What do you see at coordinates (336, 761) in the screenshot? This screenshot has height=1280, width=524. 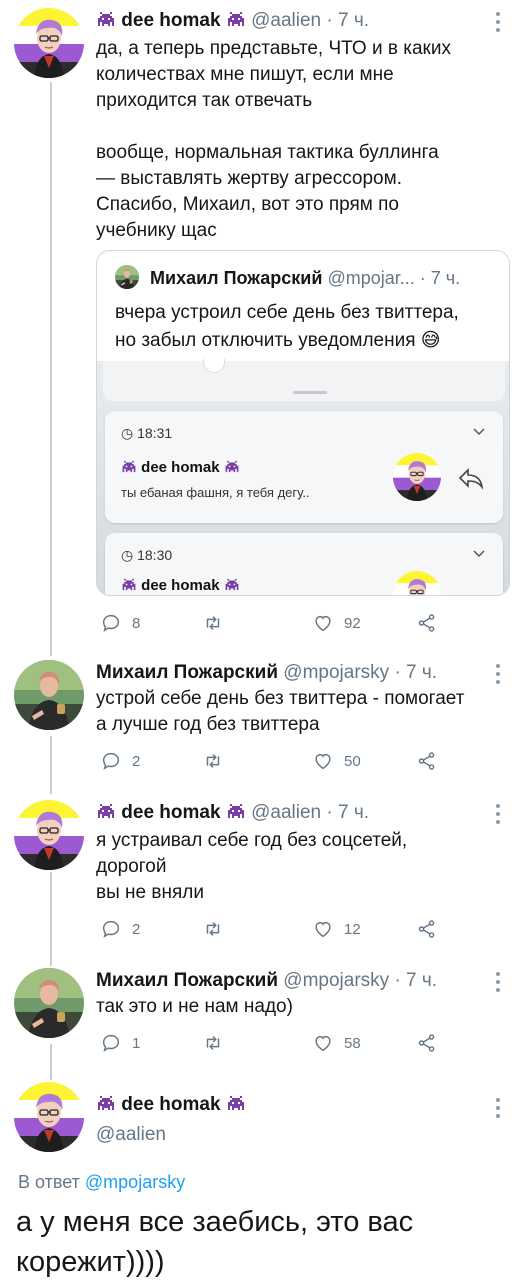 I see `like-button: 50` at bounding box center [336, 761].